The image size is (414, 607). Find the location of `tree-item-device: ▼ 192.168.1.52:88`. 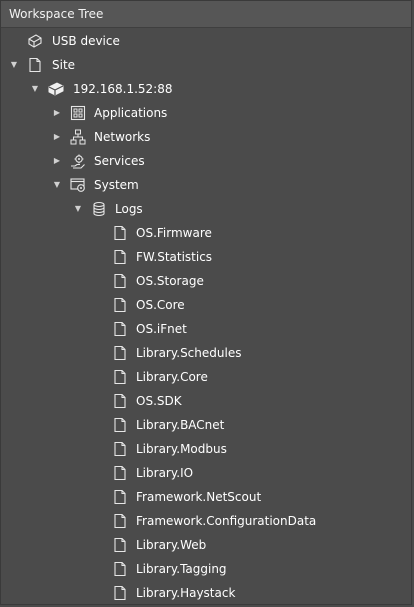

tree-item-device: ▼ 192.168.1.52:88 is located at coordinates (206, 89).